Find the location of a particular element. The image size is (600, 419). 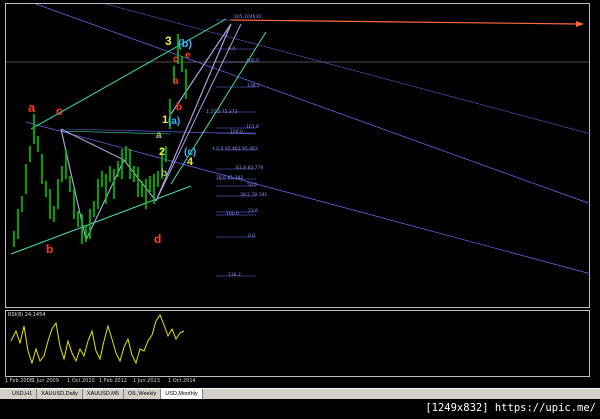

tab-oil-weekly: OIL,Weekly is located at coordinates (142, 394).